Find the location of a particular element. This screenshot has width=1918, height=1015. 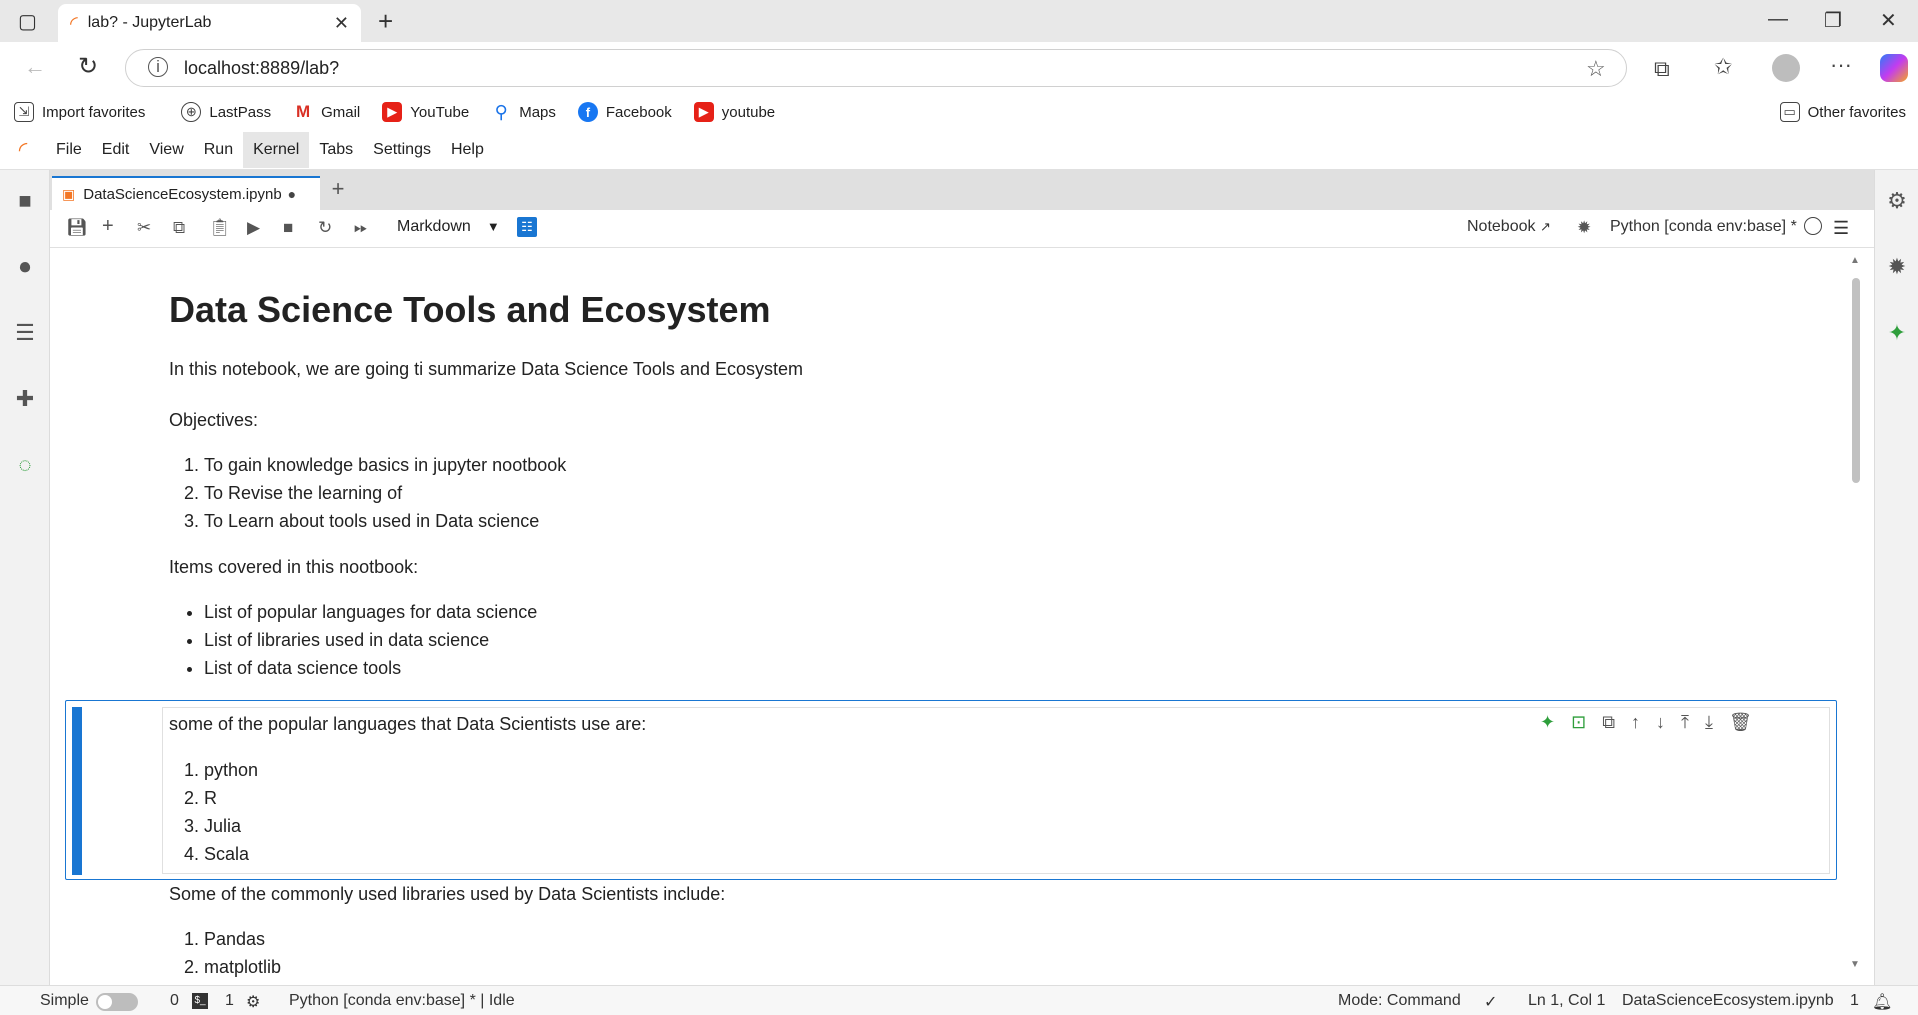

favorite-item: ⇲ Import favorites is located at coordinates (79, 112).